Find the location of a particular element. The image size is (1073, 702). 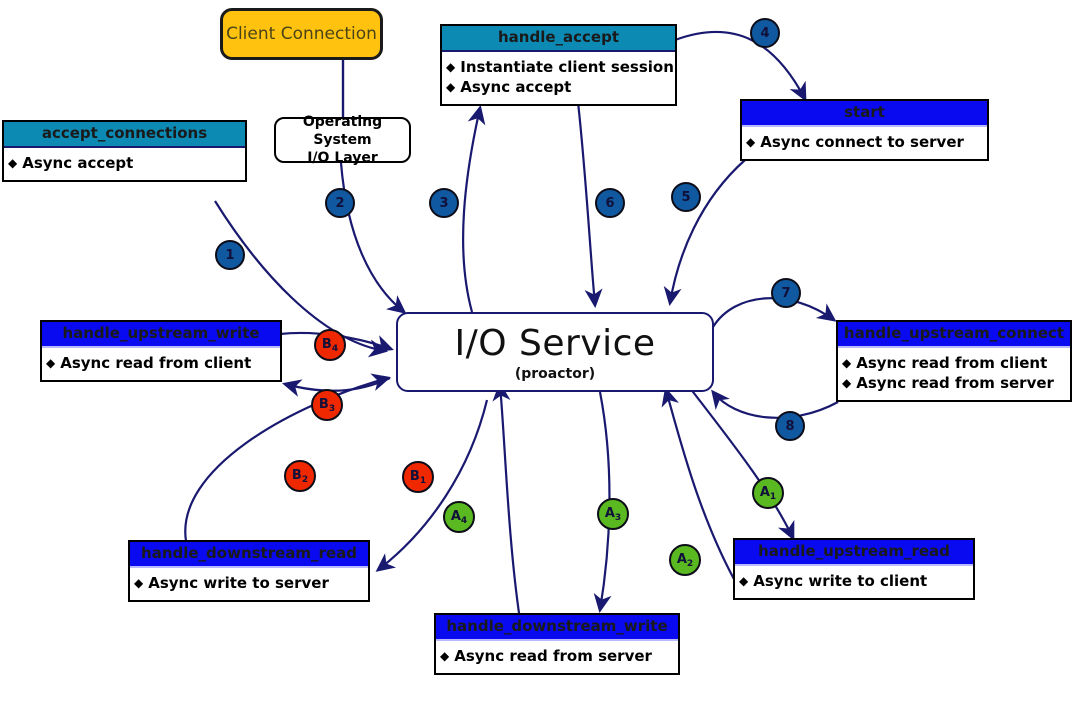

list-item: ◆ Async connect to server is located at coordinates (855, 142).